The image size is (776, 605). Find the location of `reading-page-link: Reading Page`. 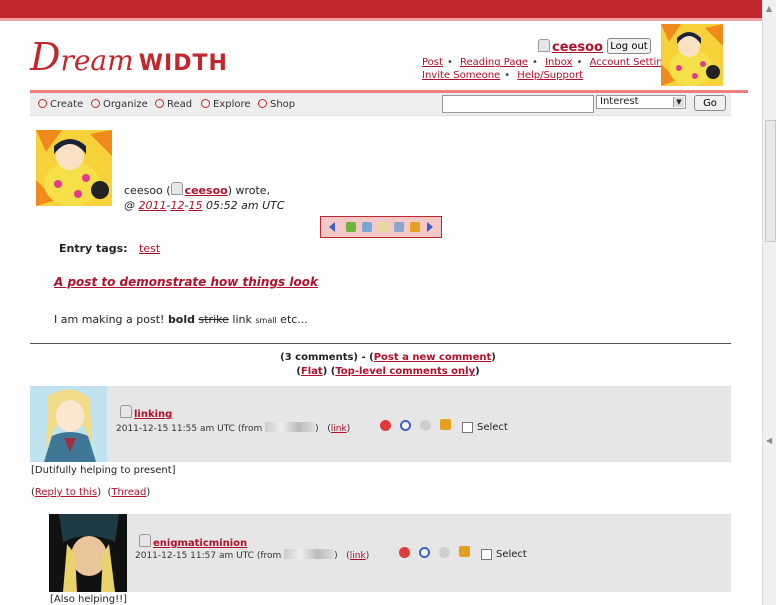

reading-page-link: Reading Page is located at coordinates (494, 62).